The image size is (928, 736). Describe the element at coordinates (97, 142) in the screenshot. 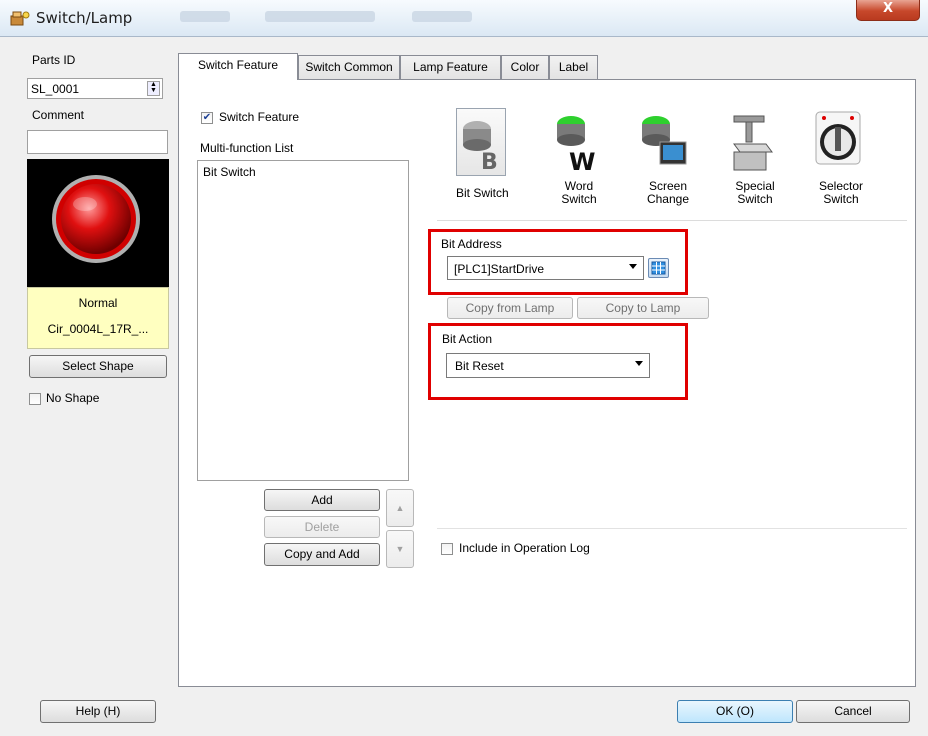

I see `comment-field` at that location.